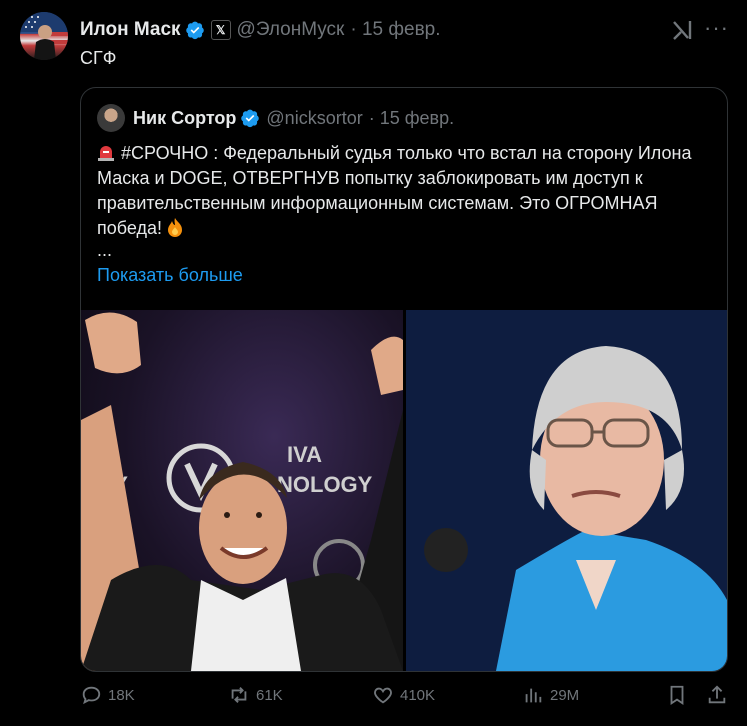 The image size is (747, 726). What do you see at coordinates (239, 695) in the screenshot?
I see `repost-icon` at bounding box center [239, 695].